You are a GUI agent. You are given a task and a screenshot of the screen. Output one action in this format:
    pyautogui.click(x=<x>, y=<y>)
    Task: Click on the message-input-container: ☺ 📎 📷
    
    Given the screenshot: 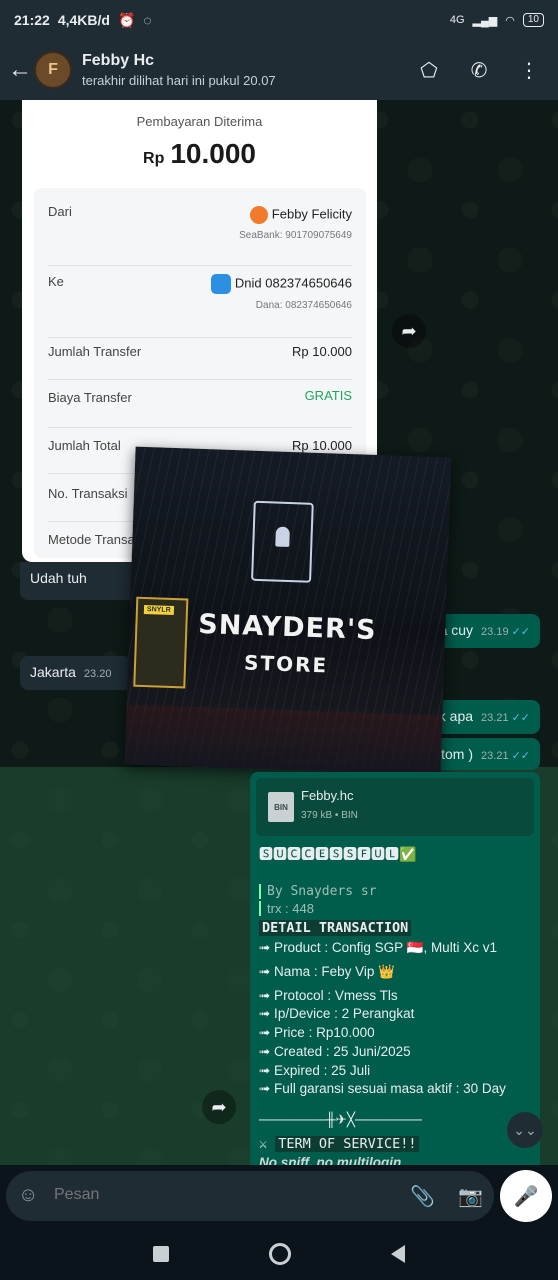 What is the action you would take?
    pyautogui.click(x=250, y=1196)
    